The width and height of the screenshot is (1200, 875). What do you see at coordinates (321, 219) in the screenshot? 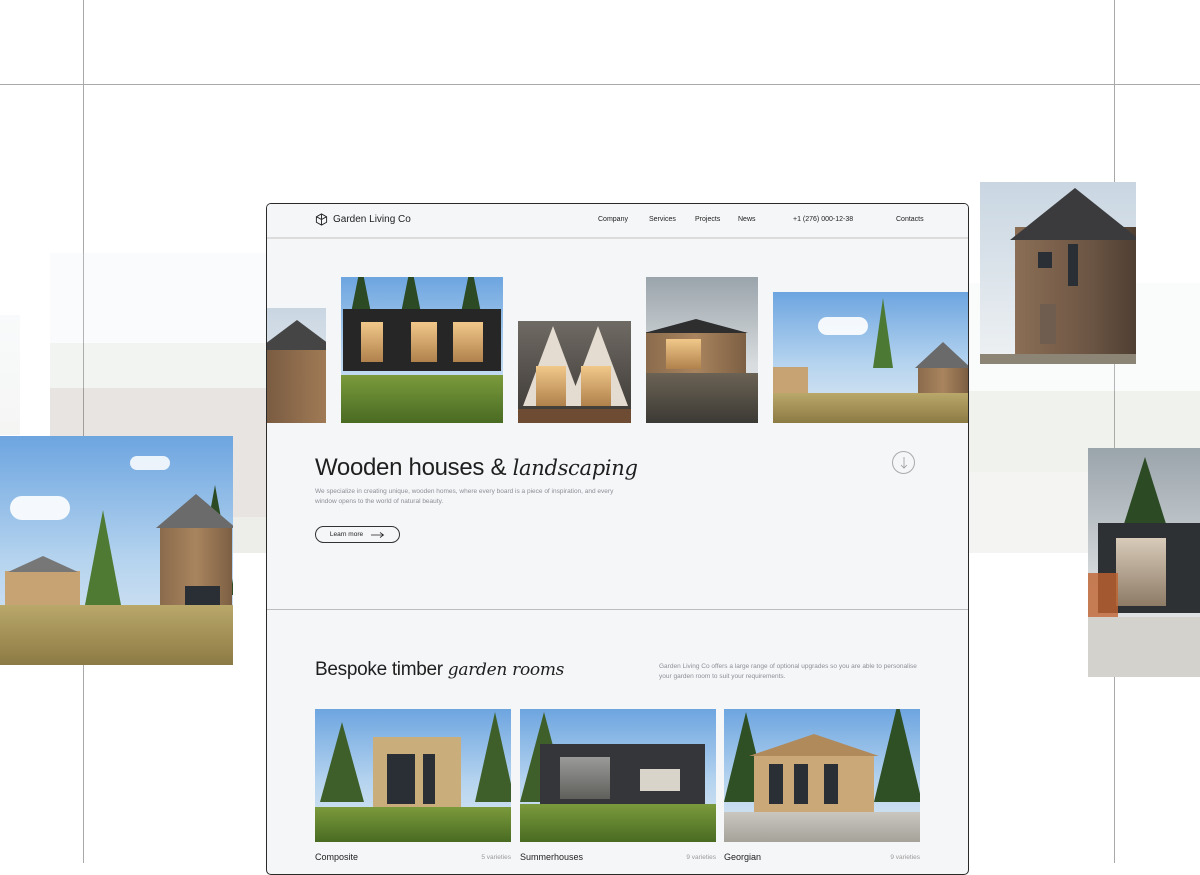
I see `cube-icon` at bounding box center [321, 219].